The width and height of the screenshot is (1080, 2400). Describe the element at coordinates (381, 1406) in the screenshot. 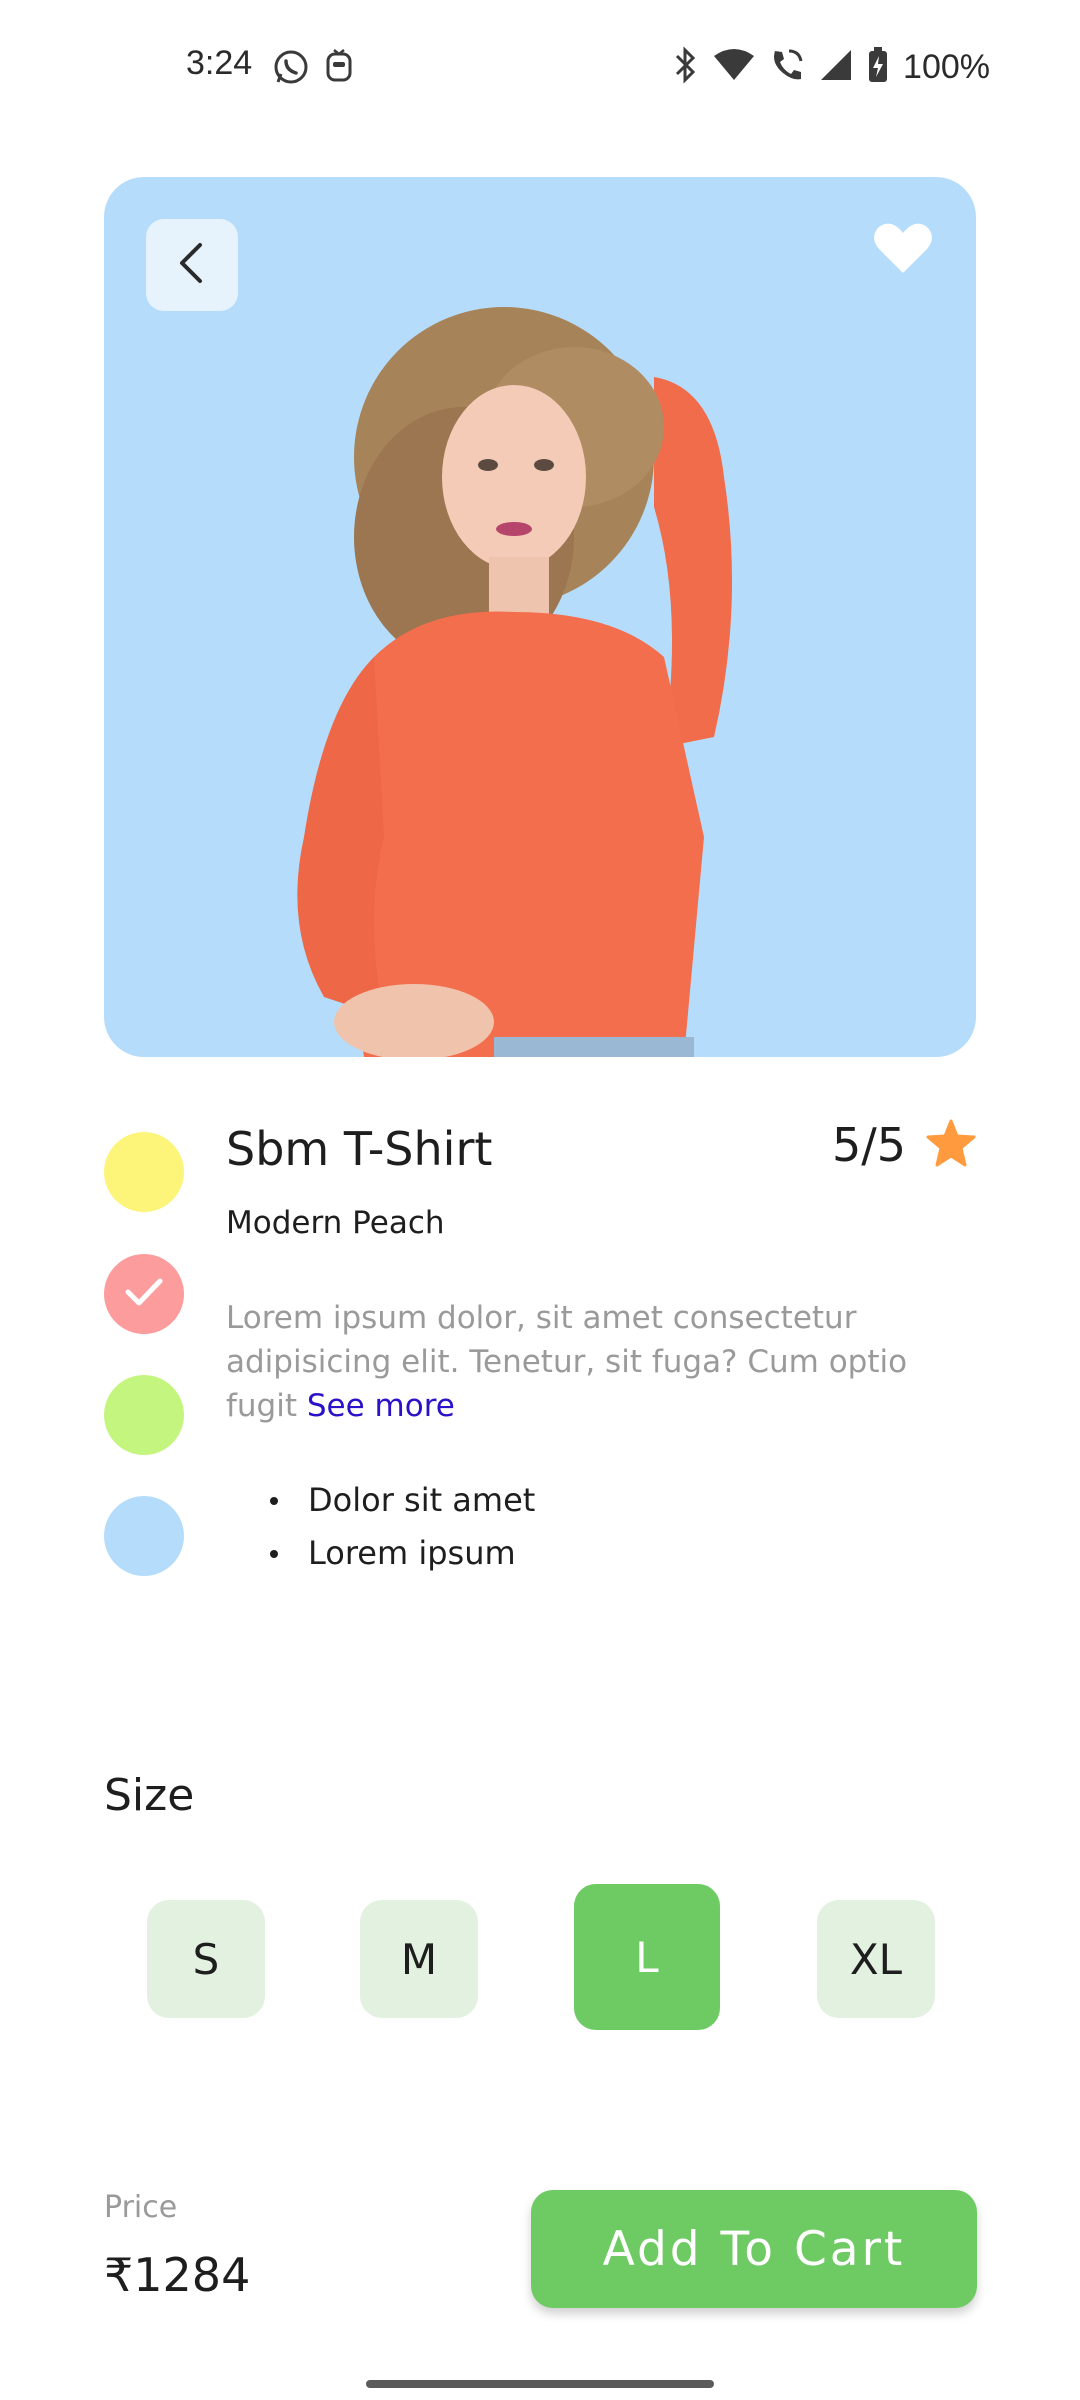

I see `see-more-link: See more` at that location.